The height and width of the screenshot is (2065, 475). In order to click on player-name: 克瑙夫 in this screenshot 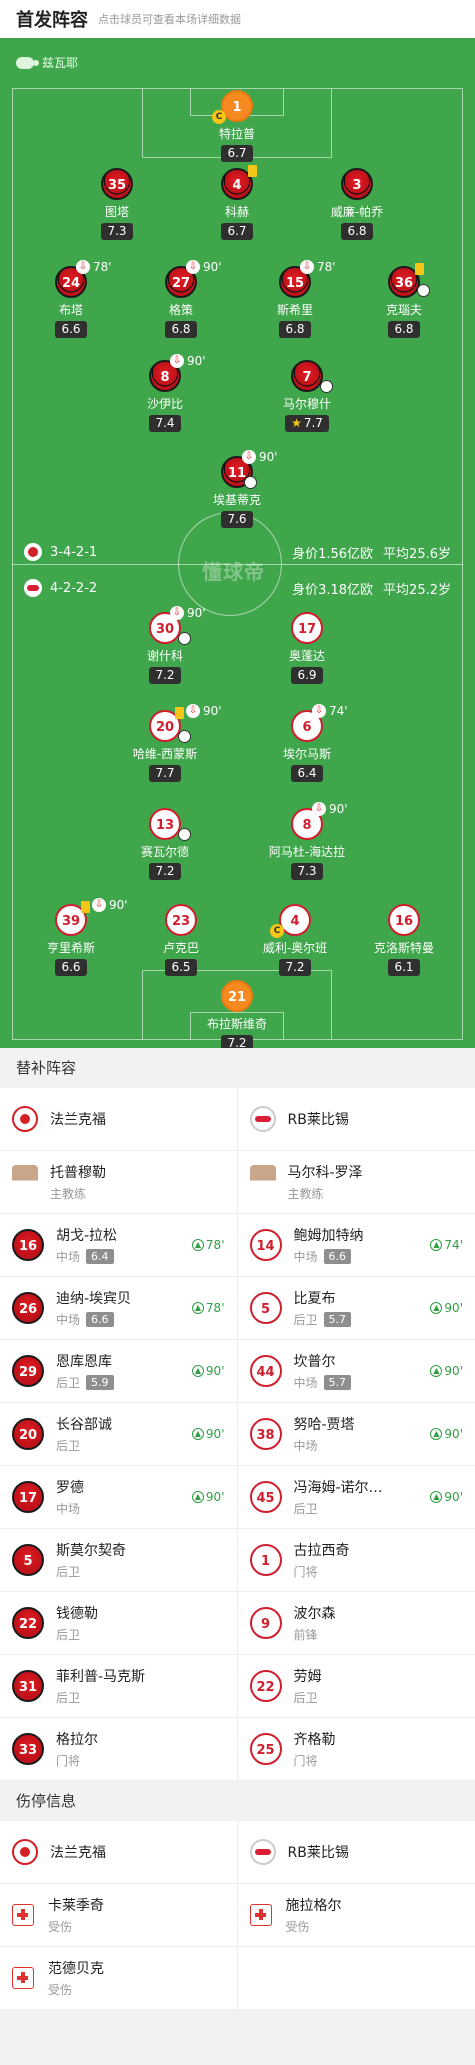, I will do `click(403, 310)`.